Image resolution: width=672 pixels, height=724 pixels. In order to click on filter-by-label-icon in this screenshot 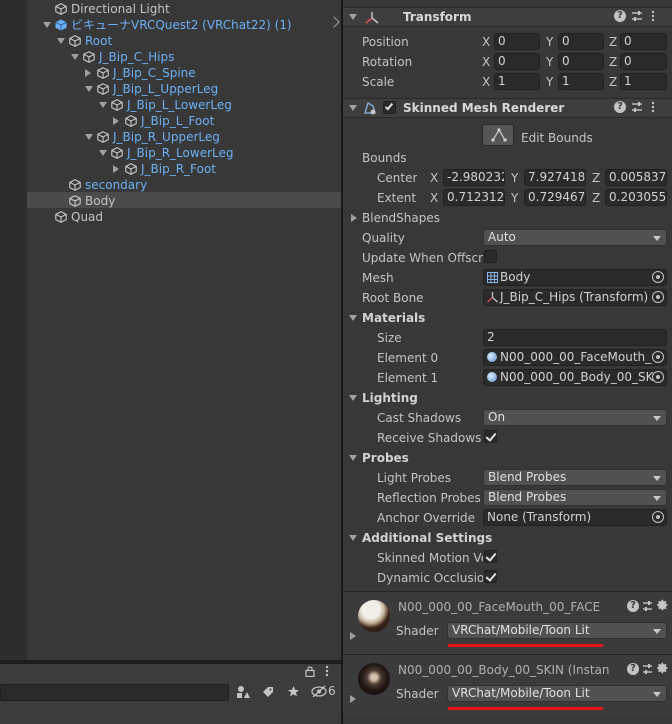, I will do `click(268, 692)`.